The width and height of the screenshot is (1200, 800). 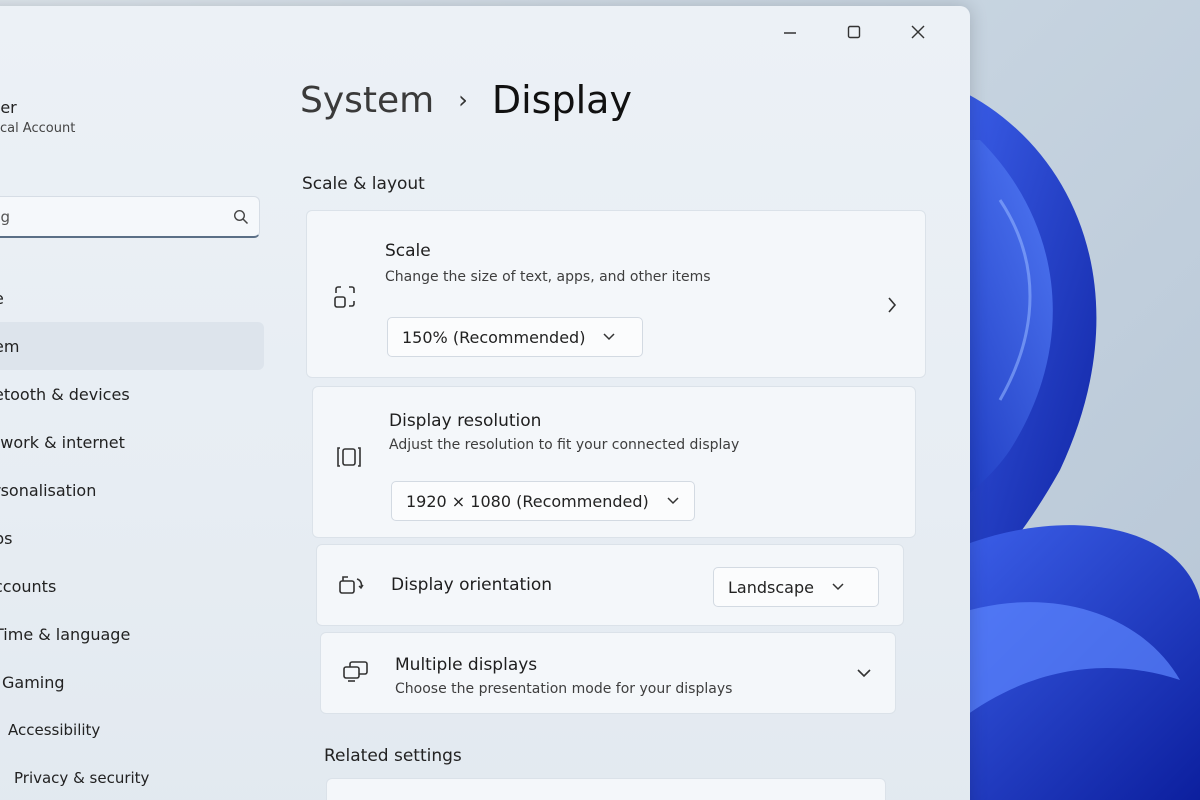 I want to click on sidebar-item-network: twork & internet, so click(x=132, y=442).